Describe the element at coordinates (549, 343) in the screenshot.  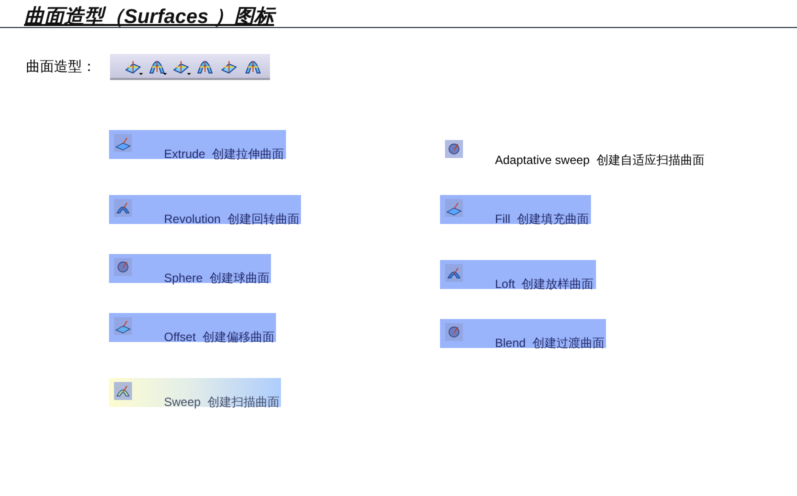
I see `tool-description: Blend 创建过渡曲面` at that location.